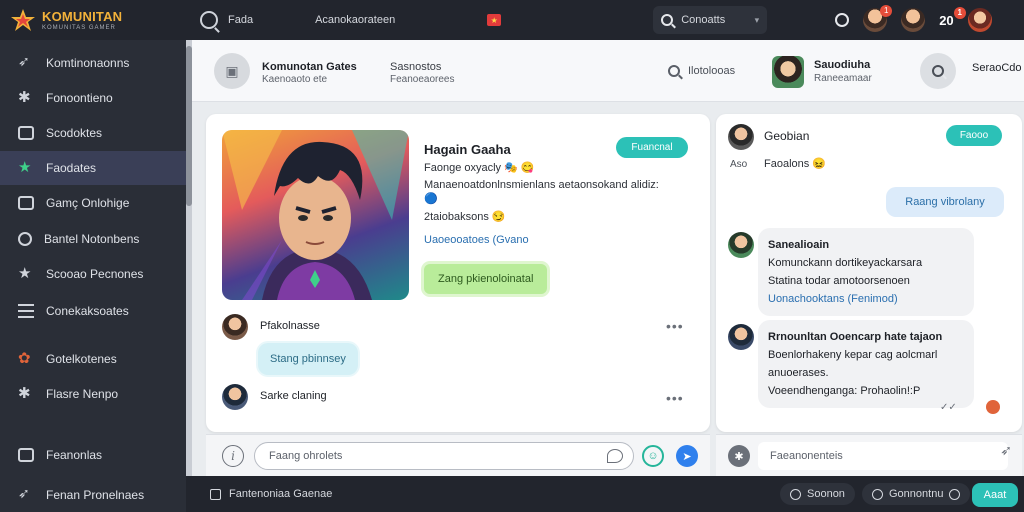 Image resolution: width=1024 pixels, height=512 pixels. What do you see at coordinates (467, 149) in the screenshot?
I see `profile-name: Hagain Gaaha` at bounding box center [467, 149].